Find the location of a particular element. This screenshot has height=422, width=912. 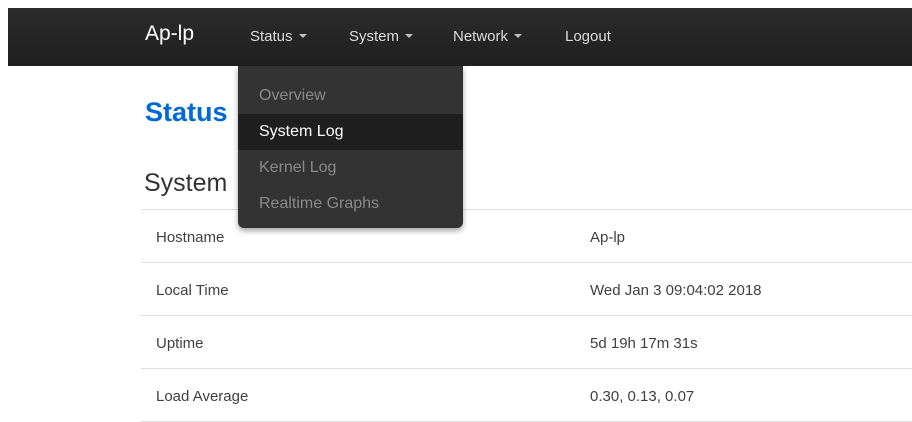

menu-item-kernel-log: Kernel Log is located at coordinates (350, 168).